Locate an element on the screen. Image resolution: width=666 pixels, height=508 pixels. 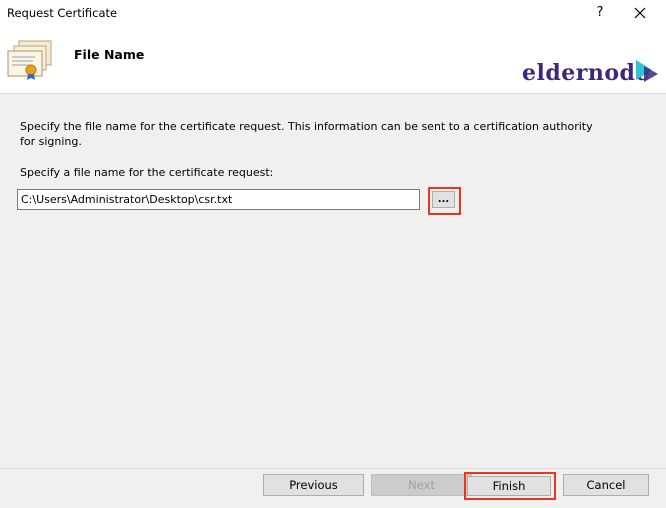
title-bar: Request Certificate ? is located at coordinates (333, 14).